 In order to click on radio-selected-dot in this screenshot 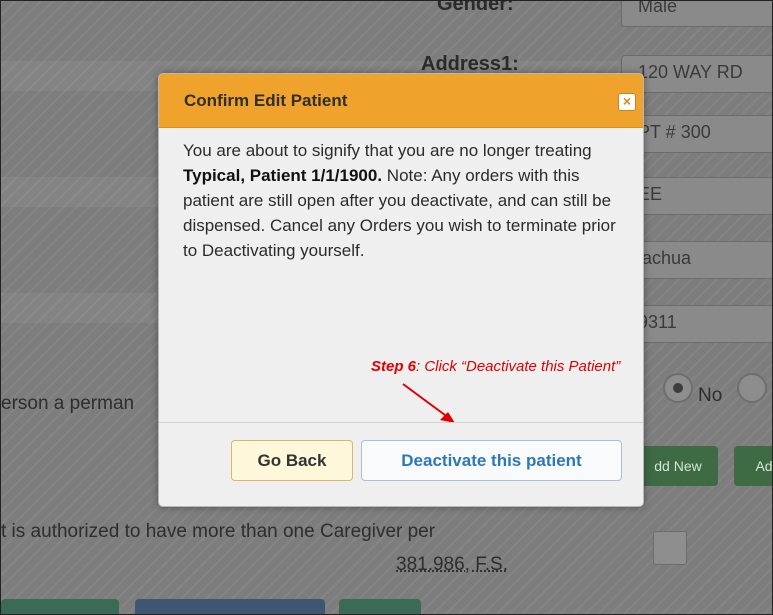, I will do `click(678, 388)`.